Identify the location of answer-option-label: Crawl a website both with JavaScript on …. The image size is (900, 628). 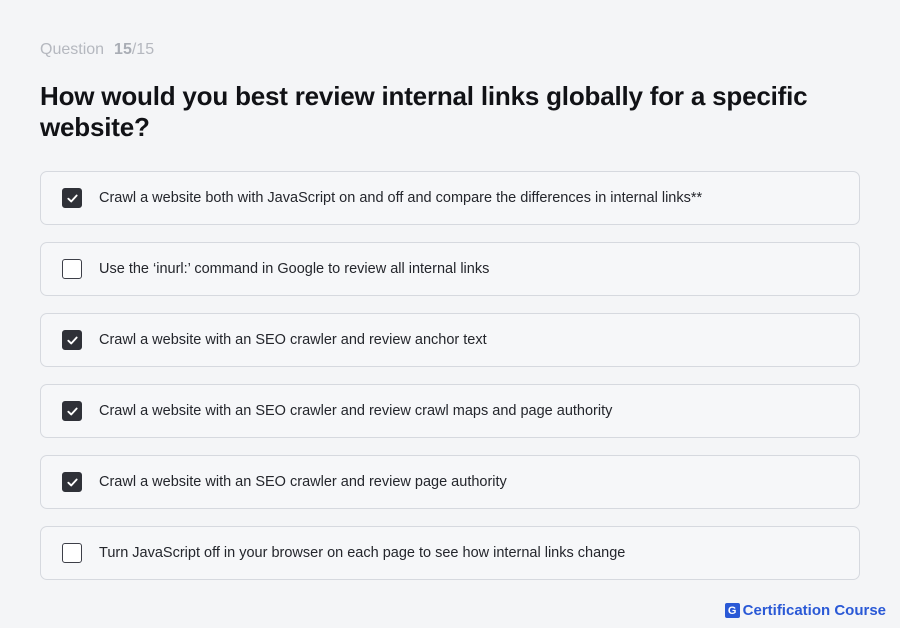
(401, 198).